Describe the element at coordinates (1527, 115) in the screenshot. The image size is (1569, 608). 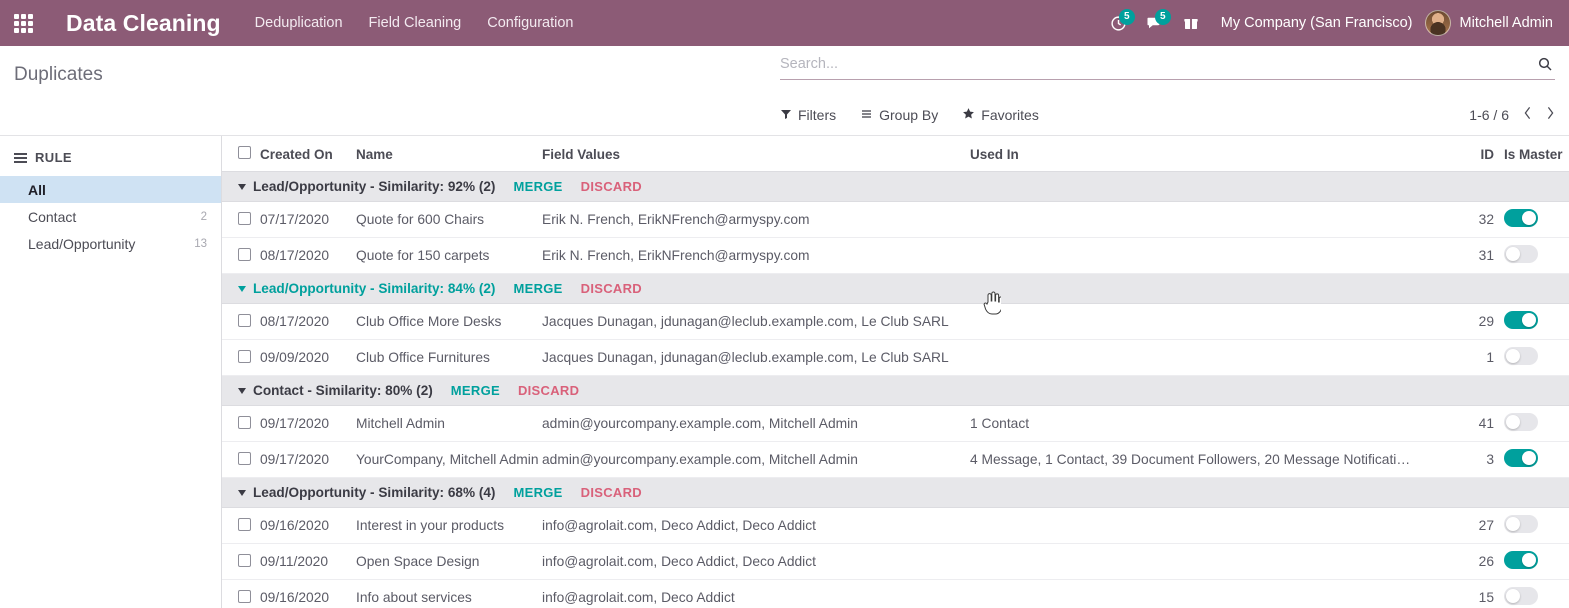
I see `chevron-left-icon` at that location.